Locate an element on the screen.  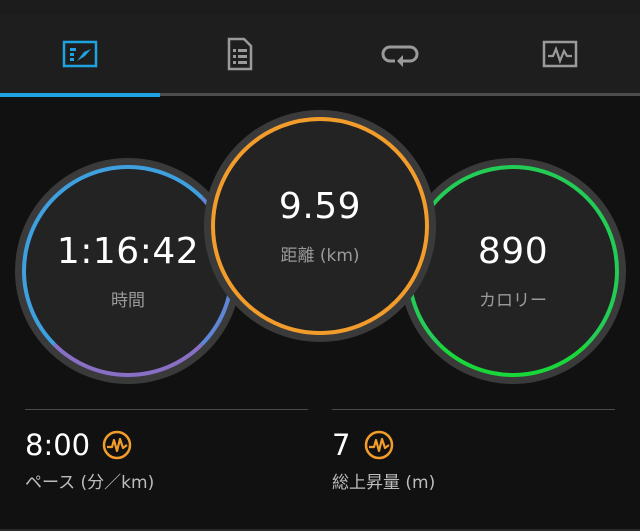
elevation-label: 総上昇量 (m) is located at coordinates (384, 483).